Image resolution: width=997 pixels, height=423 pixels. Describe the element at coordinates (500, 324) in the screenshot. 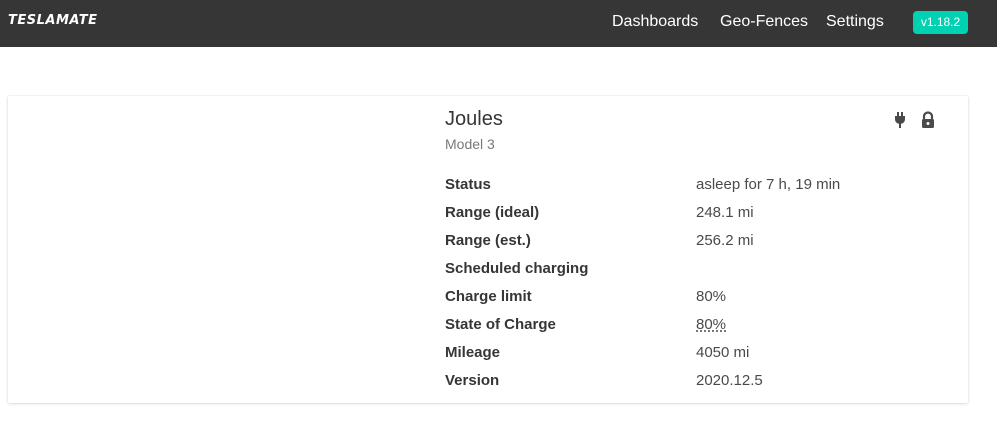

I see `row-label-state-of-charge: State of Charge` at that location.